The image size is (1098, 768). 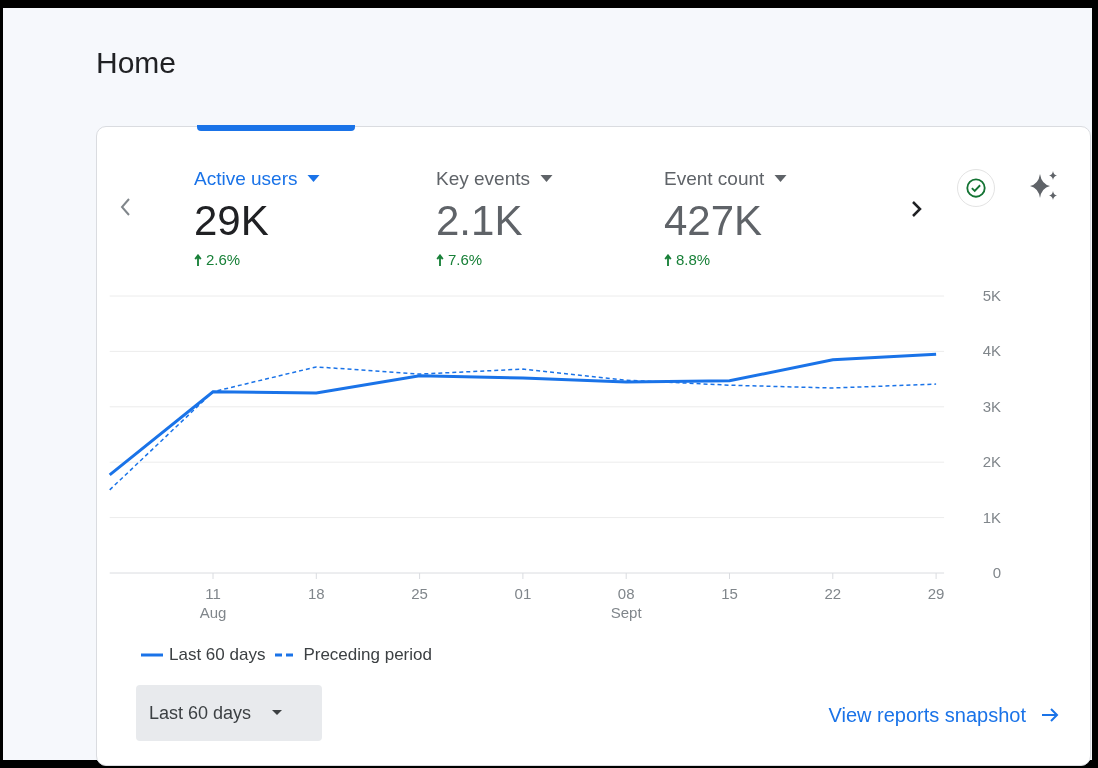 What do you see at coordinates (833, 593) in the screenshot?
I see `axis-label: 22` at bounding box center [833, 593].